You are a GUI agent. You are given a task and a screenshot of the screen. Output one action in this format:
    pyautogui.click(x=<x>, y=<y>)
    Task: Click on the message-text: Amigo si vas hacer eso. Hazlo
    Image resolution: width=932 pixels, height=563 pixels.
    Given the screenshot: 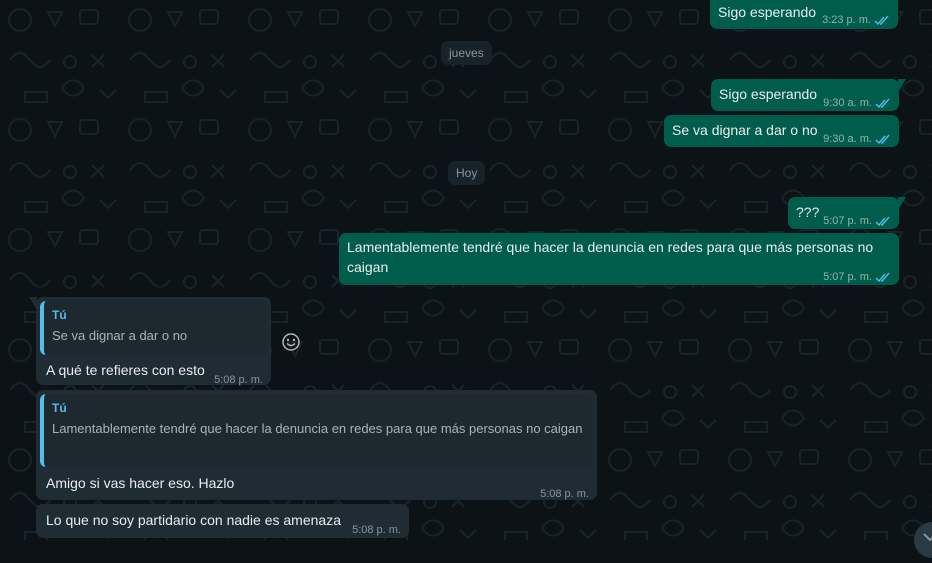 What is the action you would take?
    pyautogui.click(x=140, y=483)
    